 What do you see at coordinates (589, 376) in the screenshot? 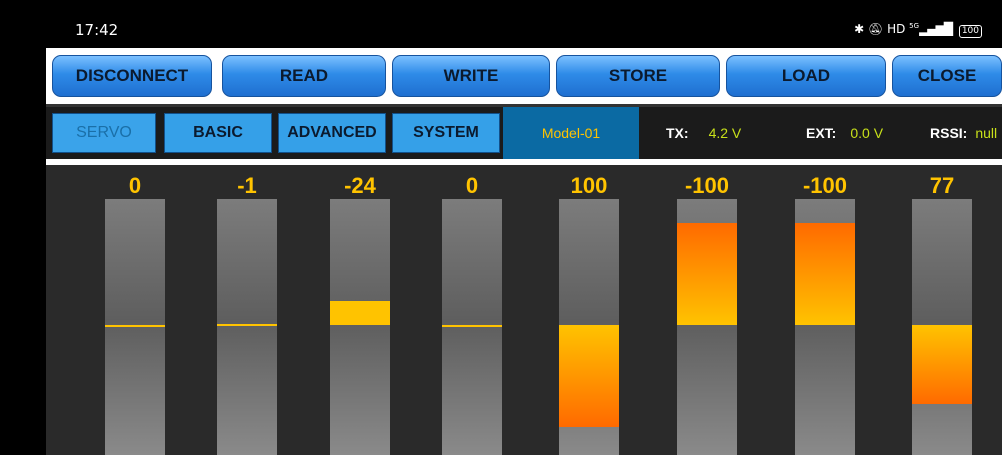
I see `channel-5-fill` at bounding box center [589, 376].